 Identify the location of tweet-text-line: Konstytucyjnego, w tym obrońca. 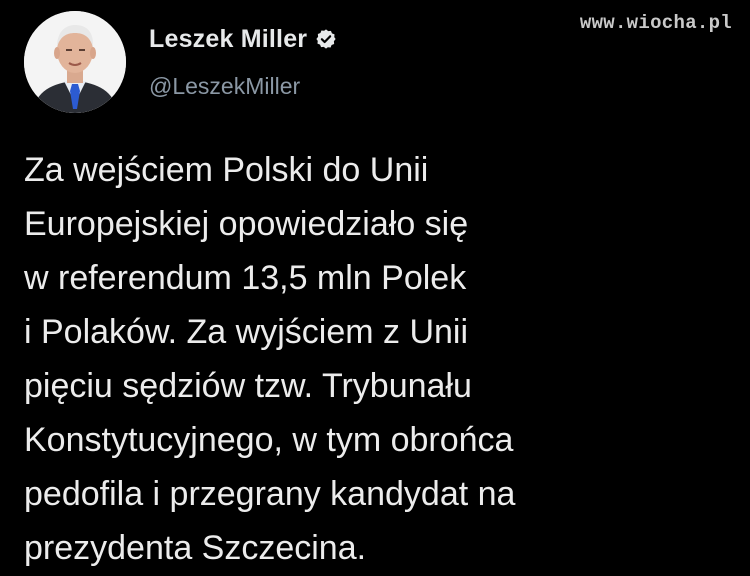
(269, 440).